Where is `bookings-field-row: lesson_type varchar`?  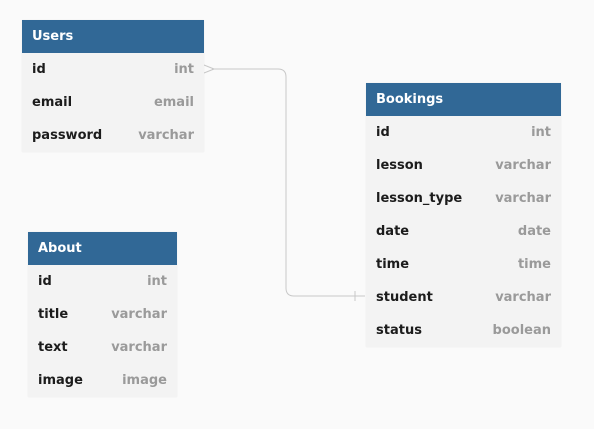
bookings-field-row: lesson_type varchar is located at coordinates (463, 198).